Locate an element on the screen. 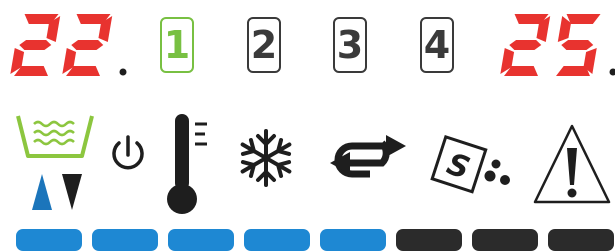 Image resolution: width=615 pixels, height=251 pixels. cycle-arrows-icon is located at coordinates (367, 161).